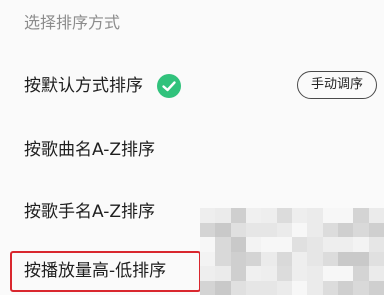 This screenshot has width=384, height=301. Describe the element at coordinates (90, 150) in the screenshot. I see `sort-option-label: 按歌曲名A-Z排序` at that location.